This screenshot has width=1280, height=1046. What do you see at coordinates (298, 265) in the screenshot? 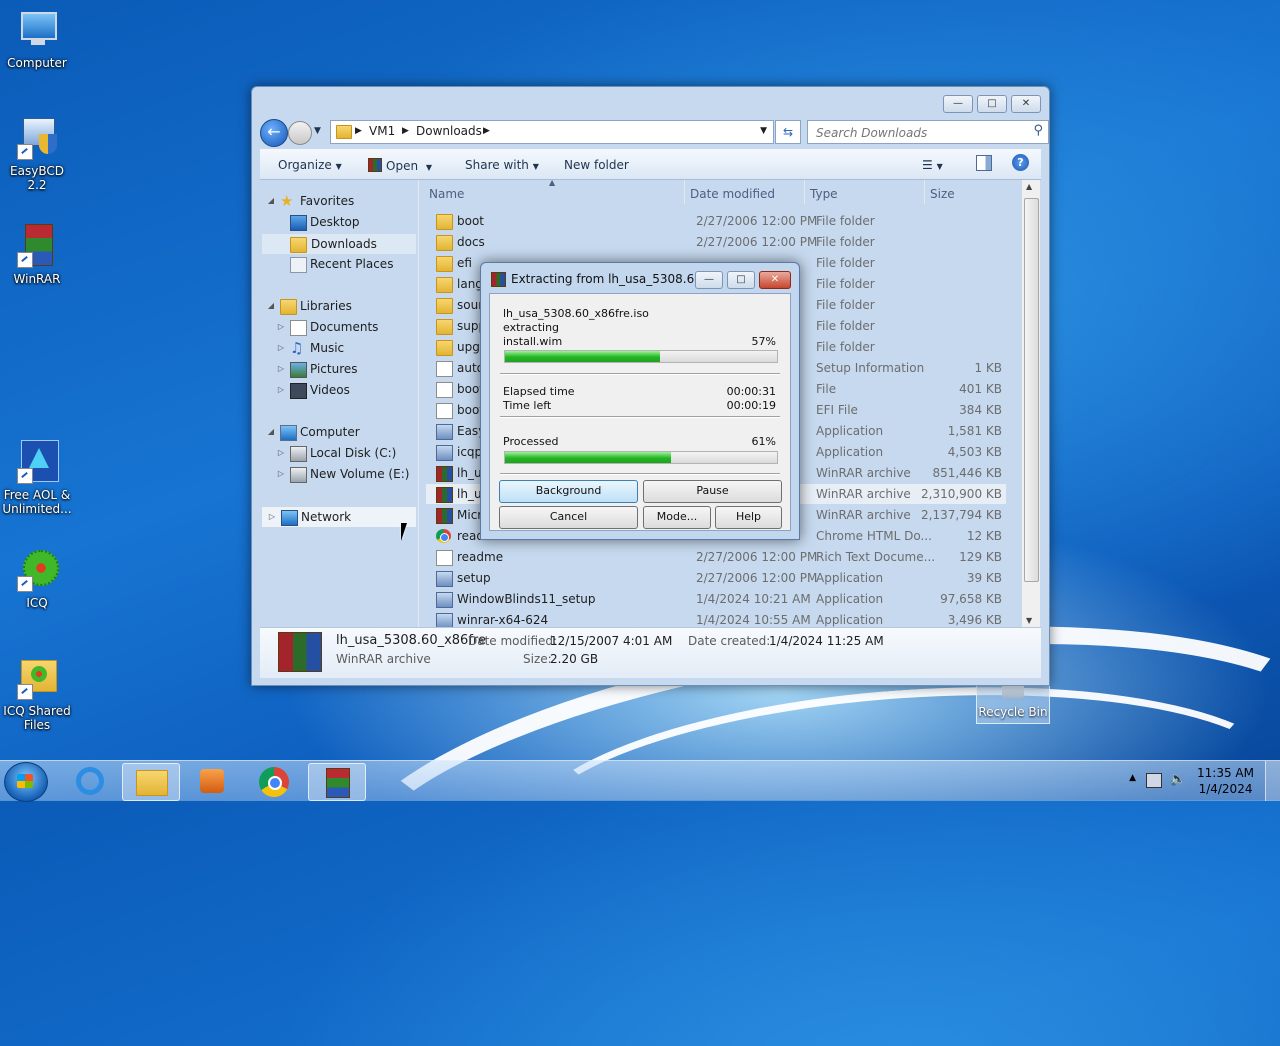
I see `recent-places-icon` at bounding box center [298, 265].